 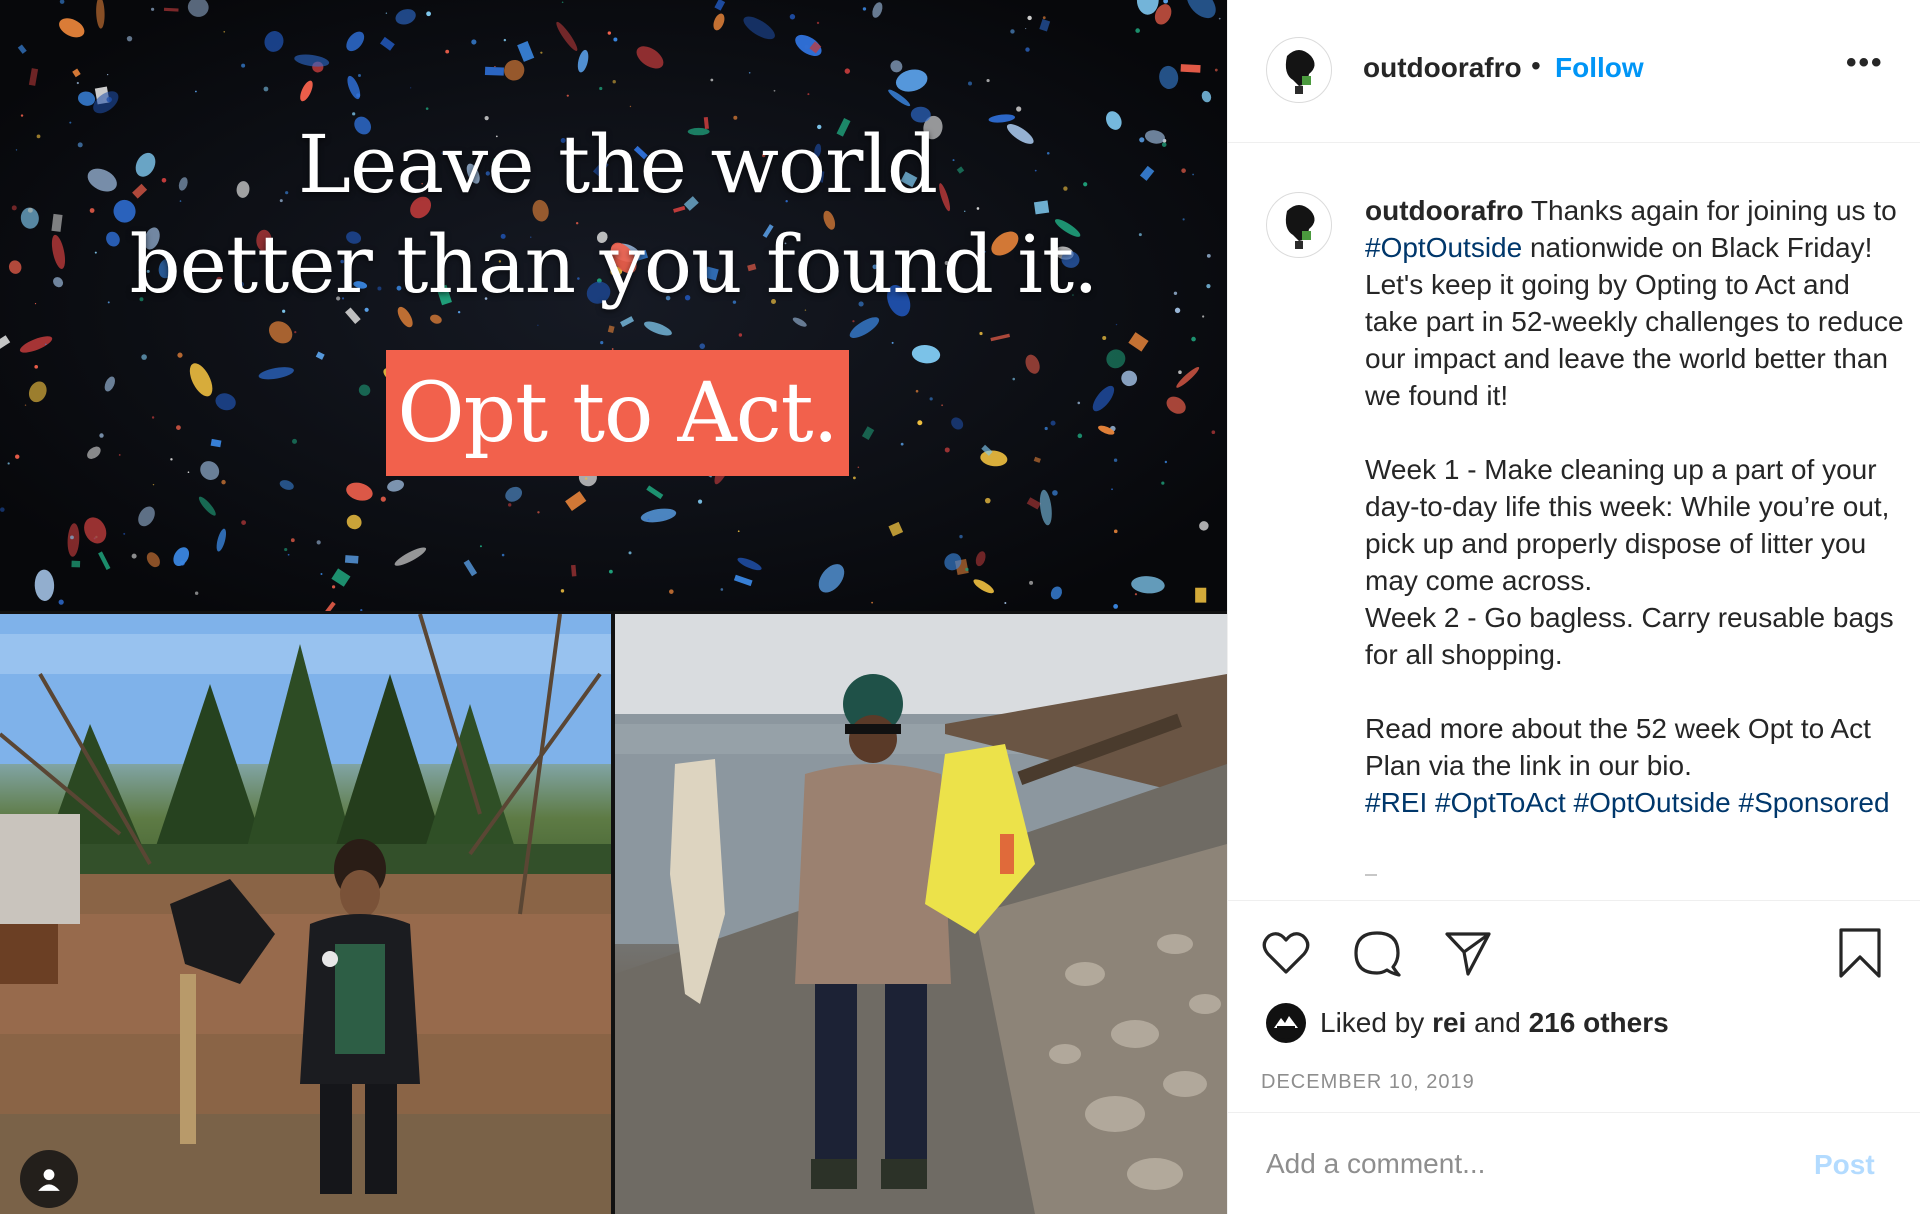 What do you see at coordinates (1371, 875) in the screenshot?
I see `caption-divider` at bounding box center [1371, 875].